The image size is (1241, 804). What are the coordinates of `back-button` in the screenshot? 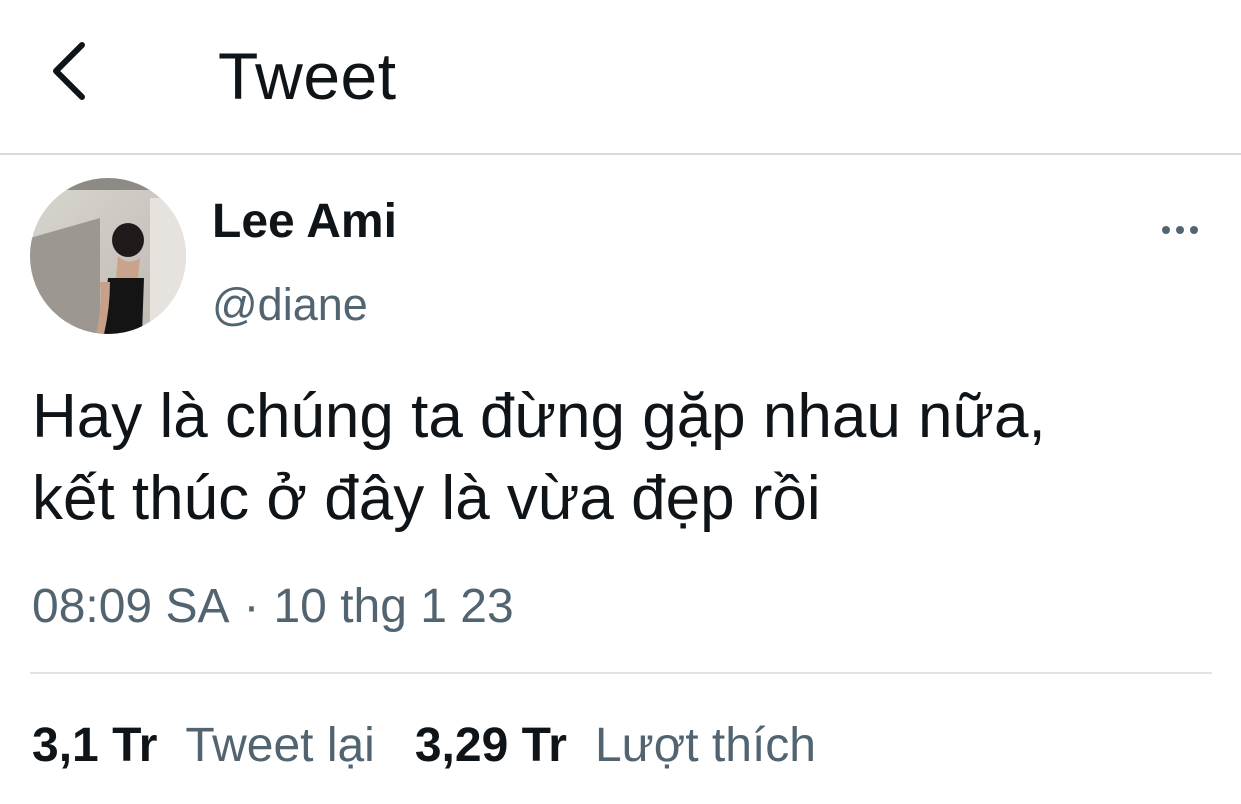 It's located at (68, 73).